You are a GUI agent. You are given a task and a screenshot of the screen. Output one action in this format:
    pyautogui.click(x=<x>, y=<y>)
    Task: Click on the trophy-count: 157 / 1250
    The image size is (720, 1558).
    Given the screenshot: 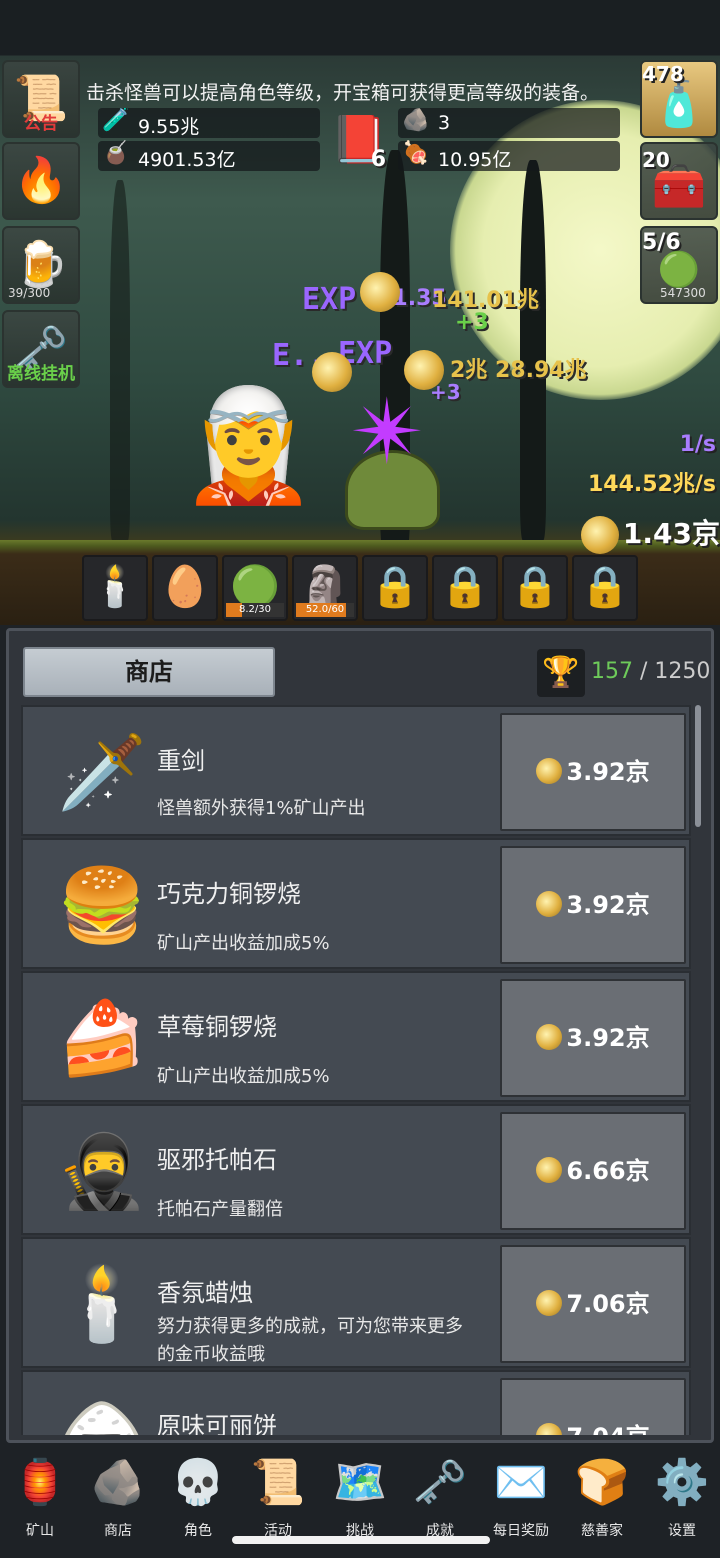 What is the action you would take?
    pyautogui.click(x=651, y=671)
    